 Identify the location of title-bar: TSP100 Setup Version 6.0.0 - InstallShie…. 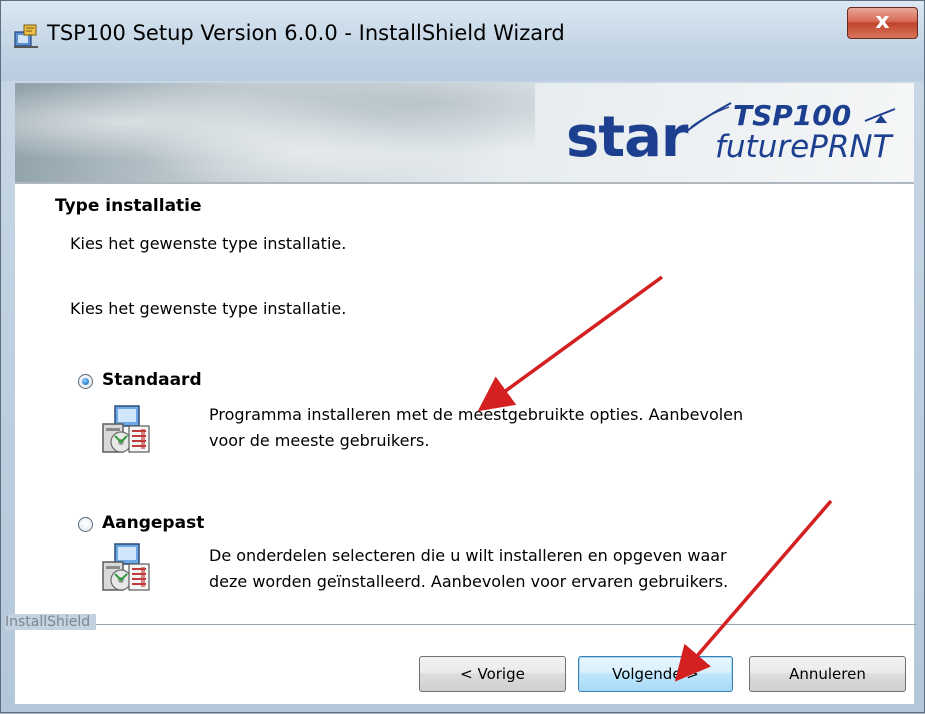
(462, 41).